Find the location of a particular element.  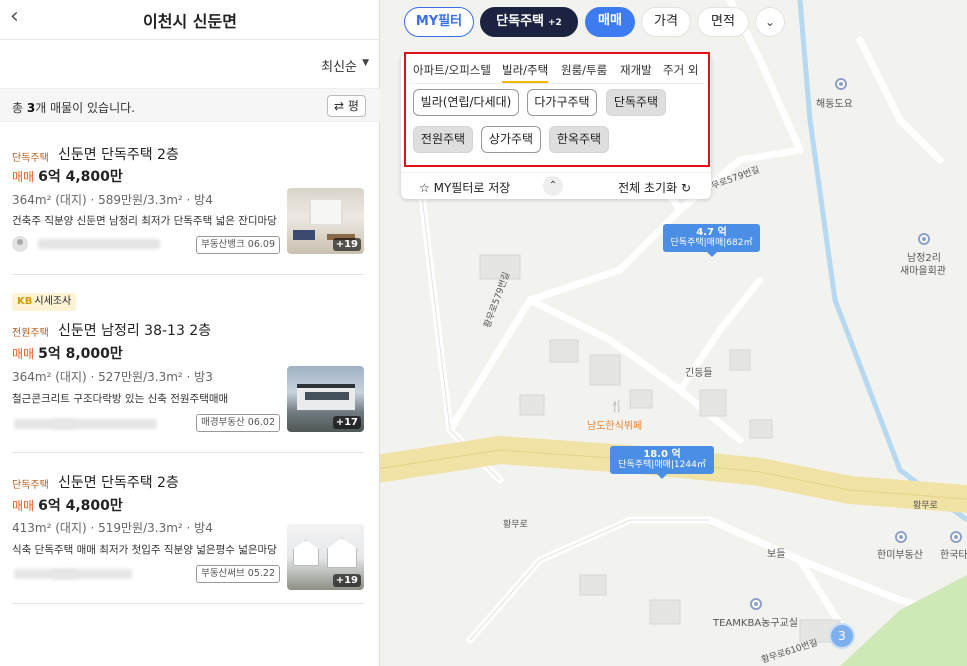

my-filter-button: MY필터 is located at coordinates (439, 22).